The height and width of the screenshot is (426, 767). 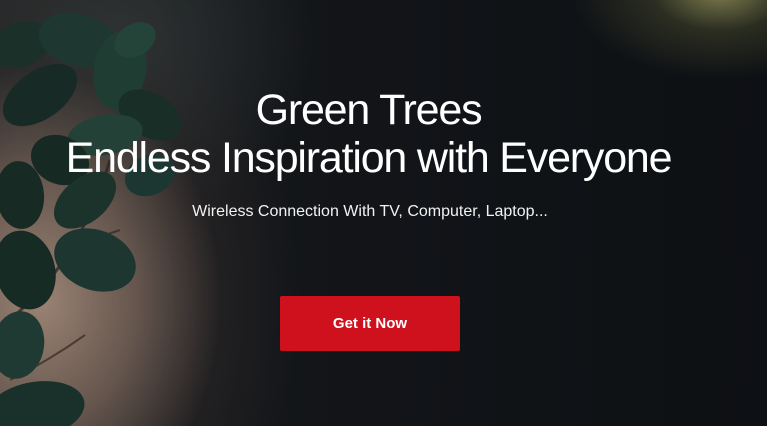 I want to click on get-it-now-button: Get it Now, so click(x=370, y=323).